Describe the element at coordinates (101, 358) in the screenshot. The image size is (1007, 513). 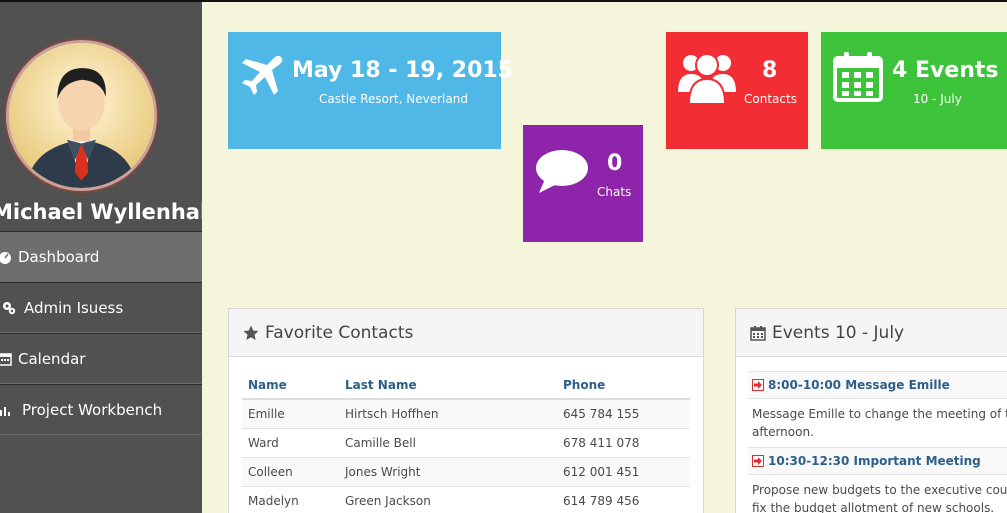
I see `sidebar-item-calendar: Calendar` at that location.